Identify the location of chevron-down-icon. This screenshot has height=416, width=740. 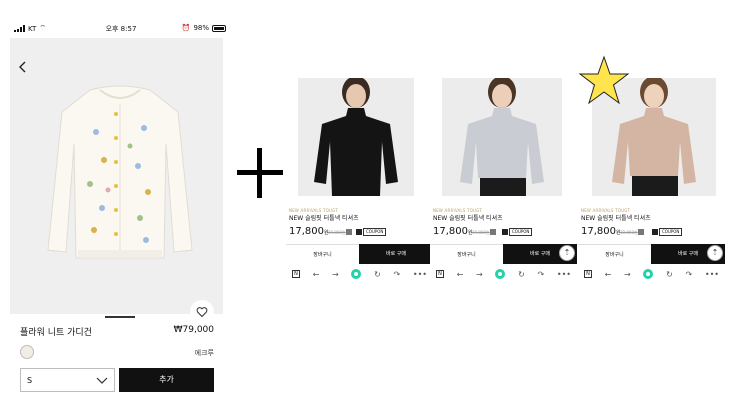
(102, 380).